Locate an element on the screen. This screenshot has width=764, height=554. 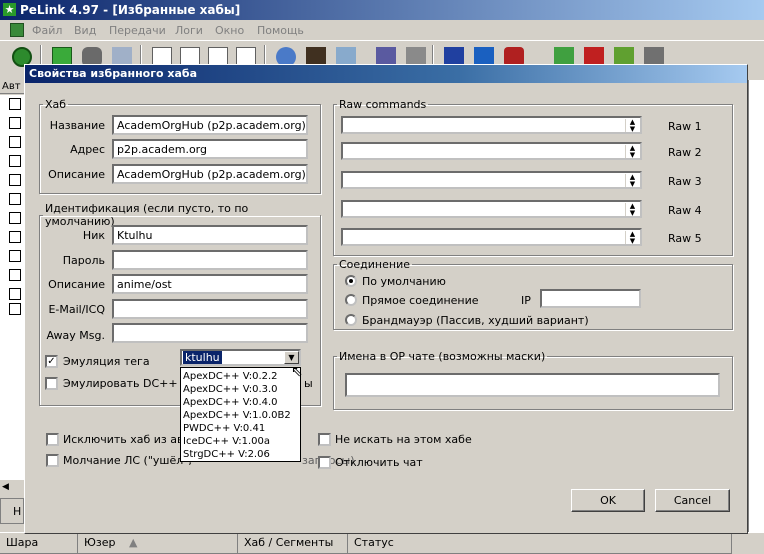
hub-address-input: p2p.academ.org is located at coordinates (210, 149).